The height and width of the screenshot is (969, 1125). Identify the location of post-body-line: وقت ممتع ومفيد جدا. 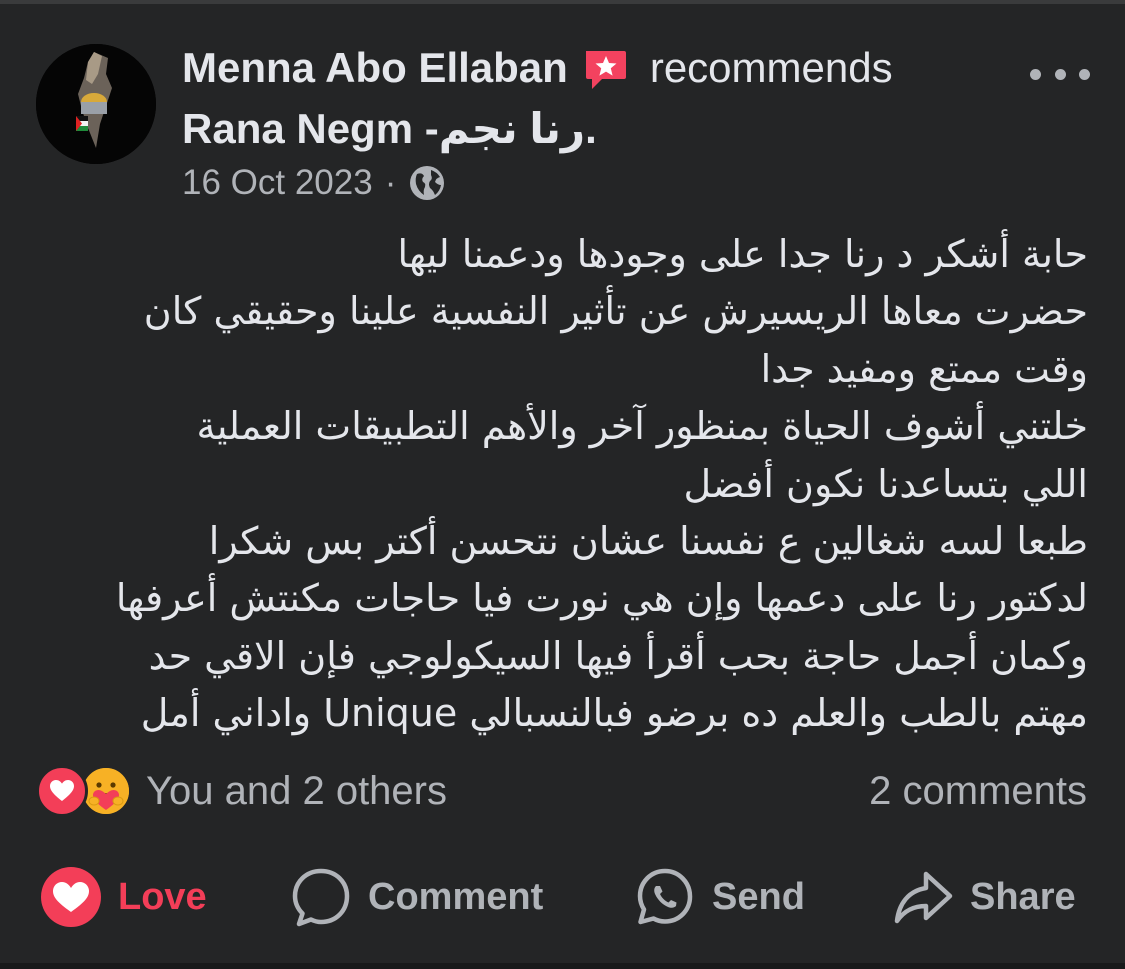
(924, 368).